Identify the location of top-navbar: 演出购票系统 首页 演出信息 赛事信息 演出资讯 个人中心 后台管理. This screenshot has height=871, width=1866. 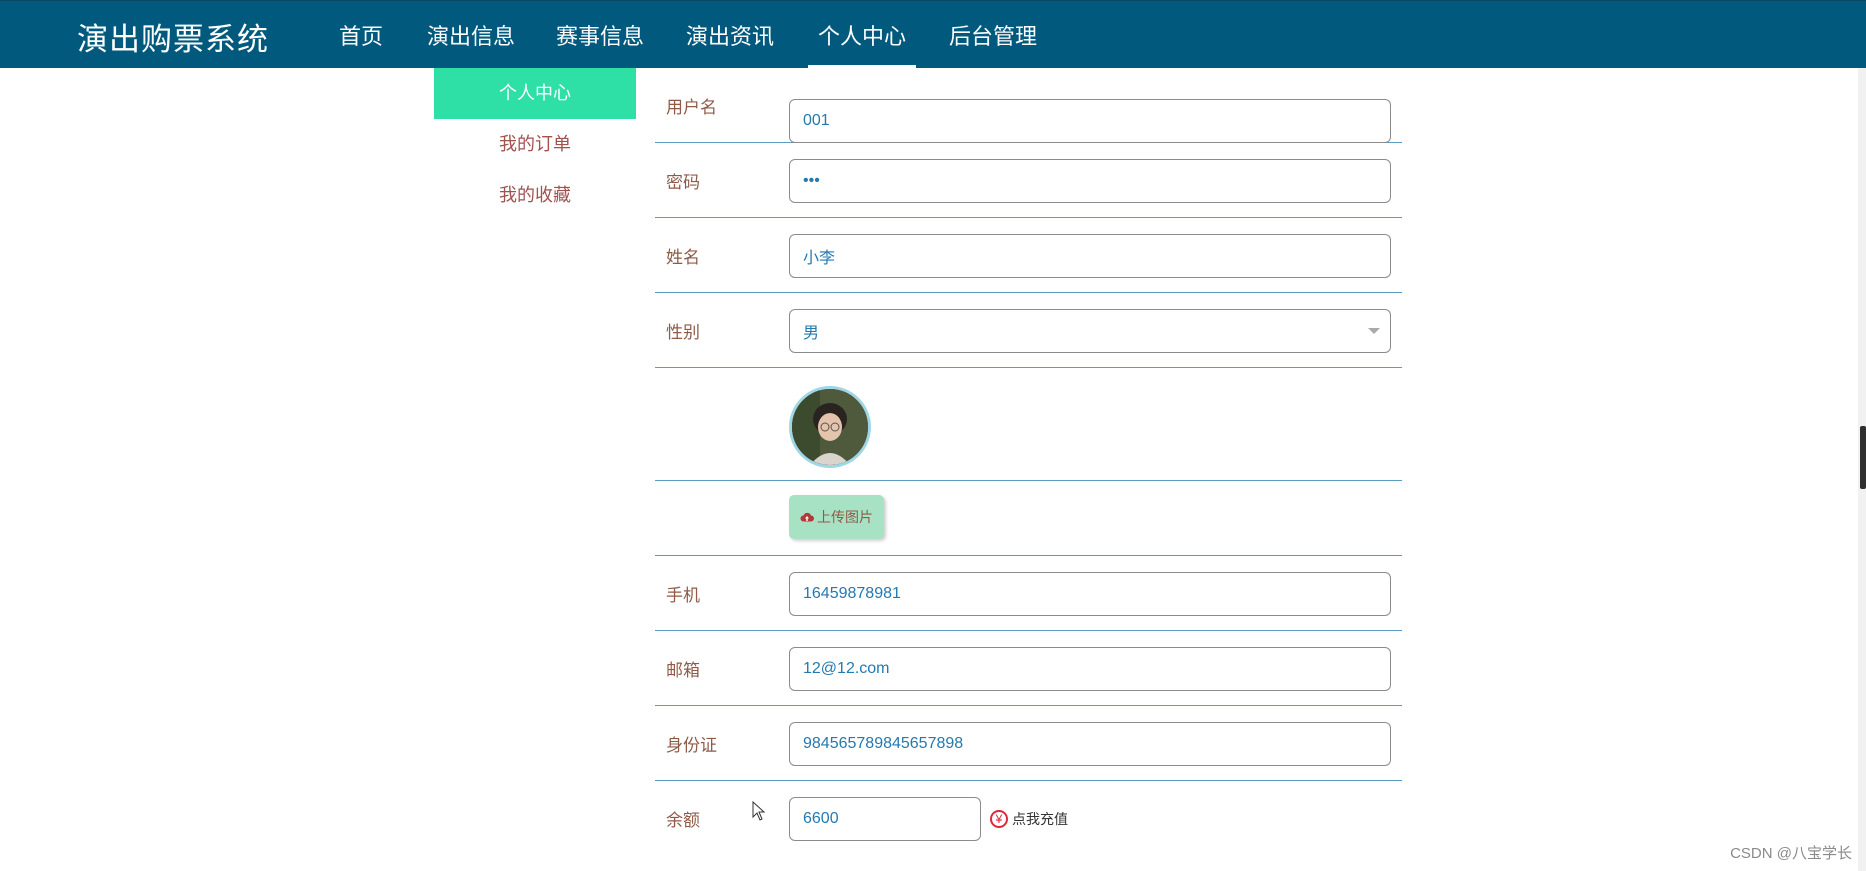
(933, 34).